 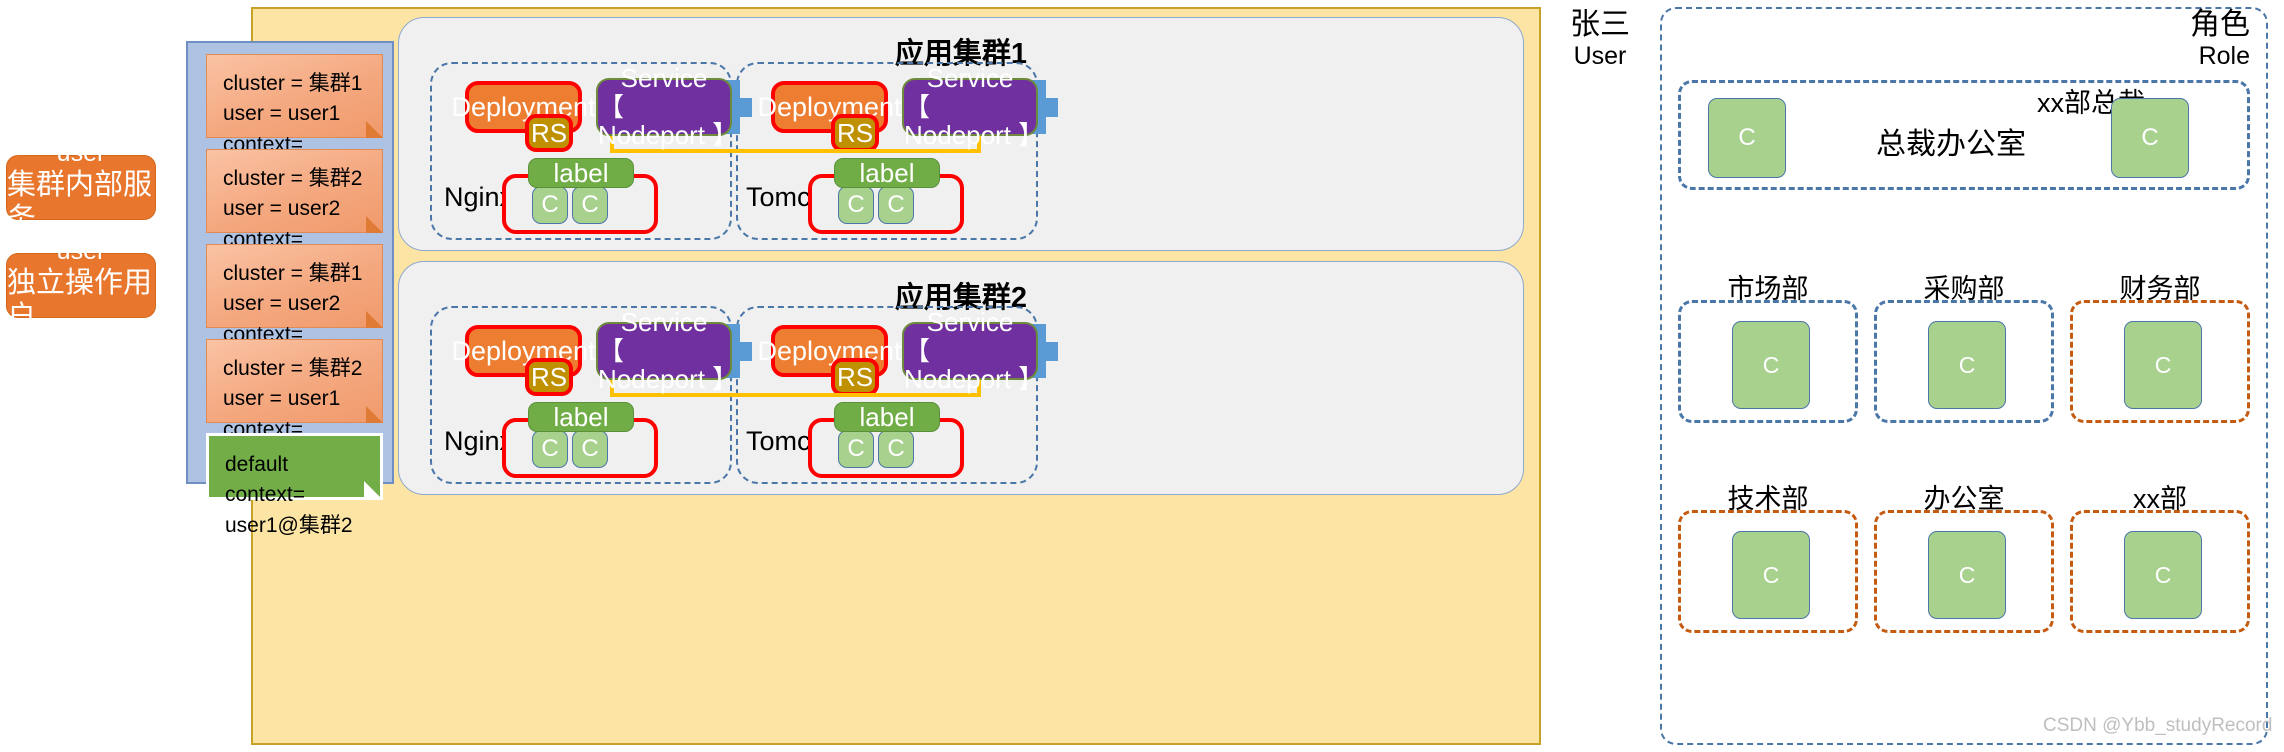 I want to click on default-note-context: context= user1@集群2, so click(x=289, y=510).